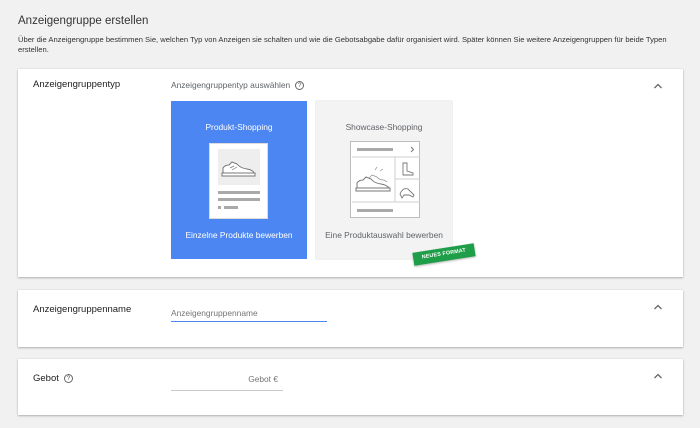  Describe the element at coordinates (373, 179) in the screenshot. I see `sneaker-icon` at that location.